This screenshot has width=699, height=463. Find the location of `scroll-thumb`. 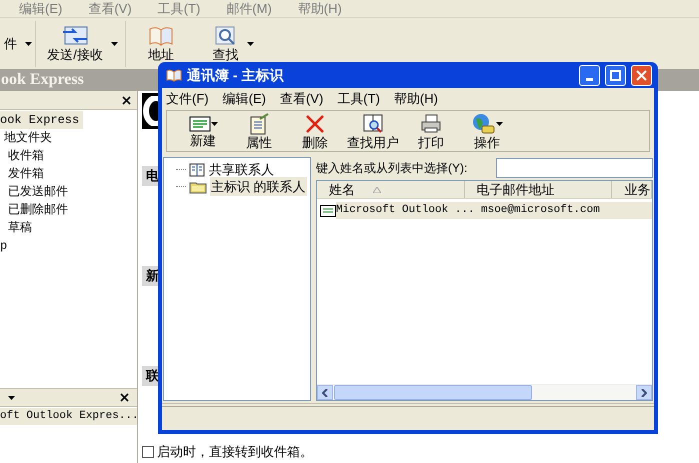

scroll-thumb is located at coordinates (433, 392).